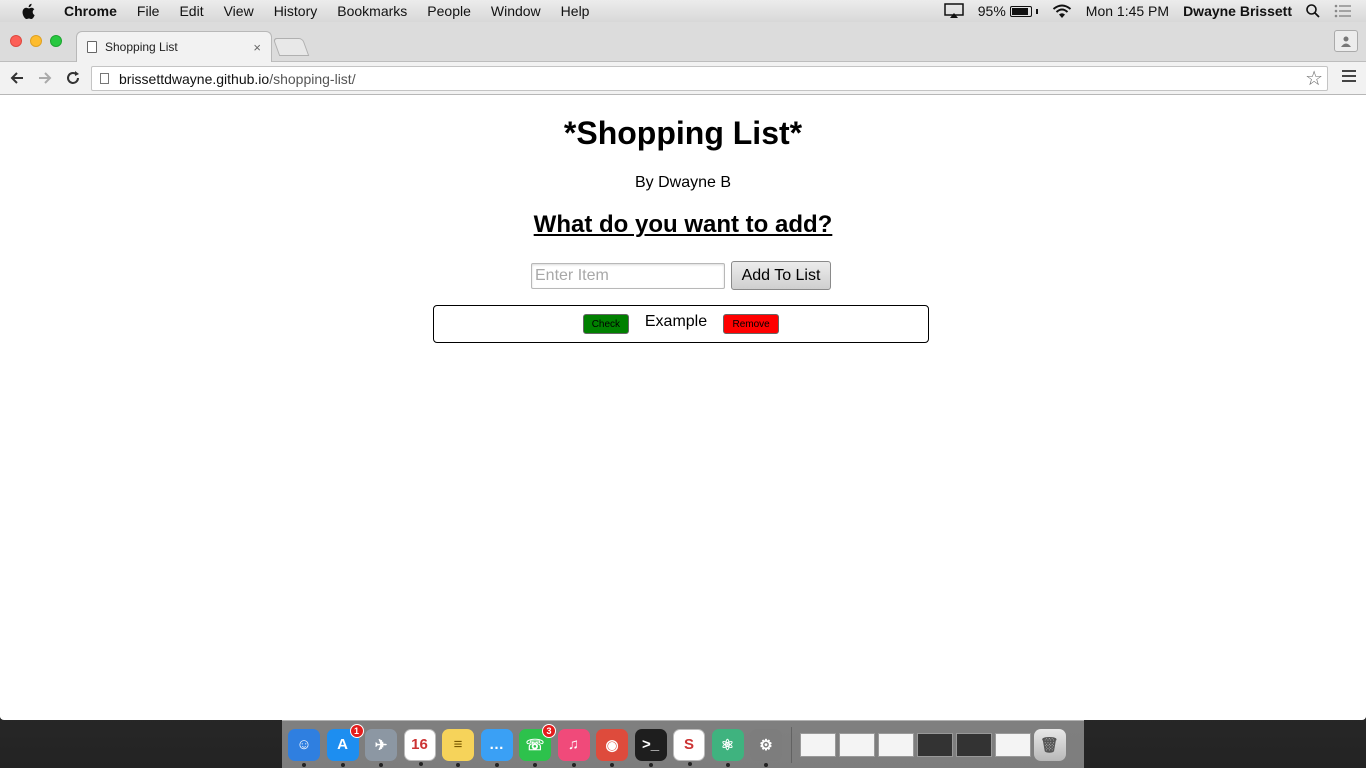 This screenshot has height=768, width=1366. I want to click on page-author: By Dwayne B, so click(683, 182).